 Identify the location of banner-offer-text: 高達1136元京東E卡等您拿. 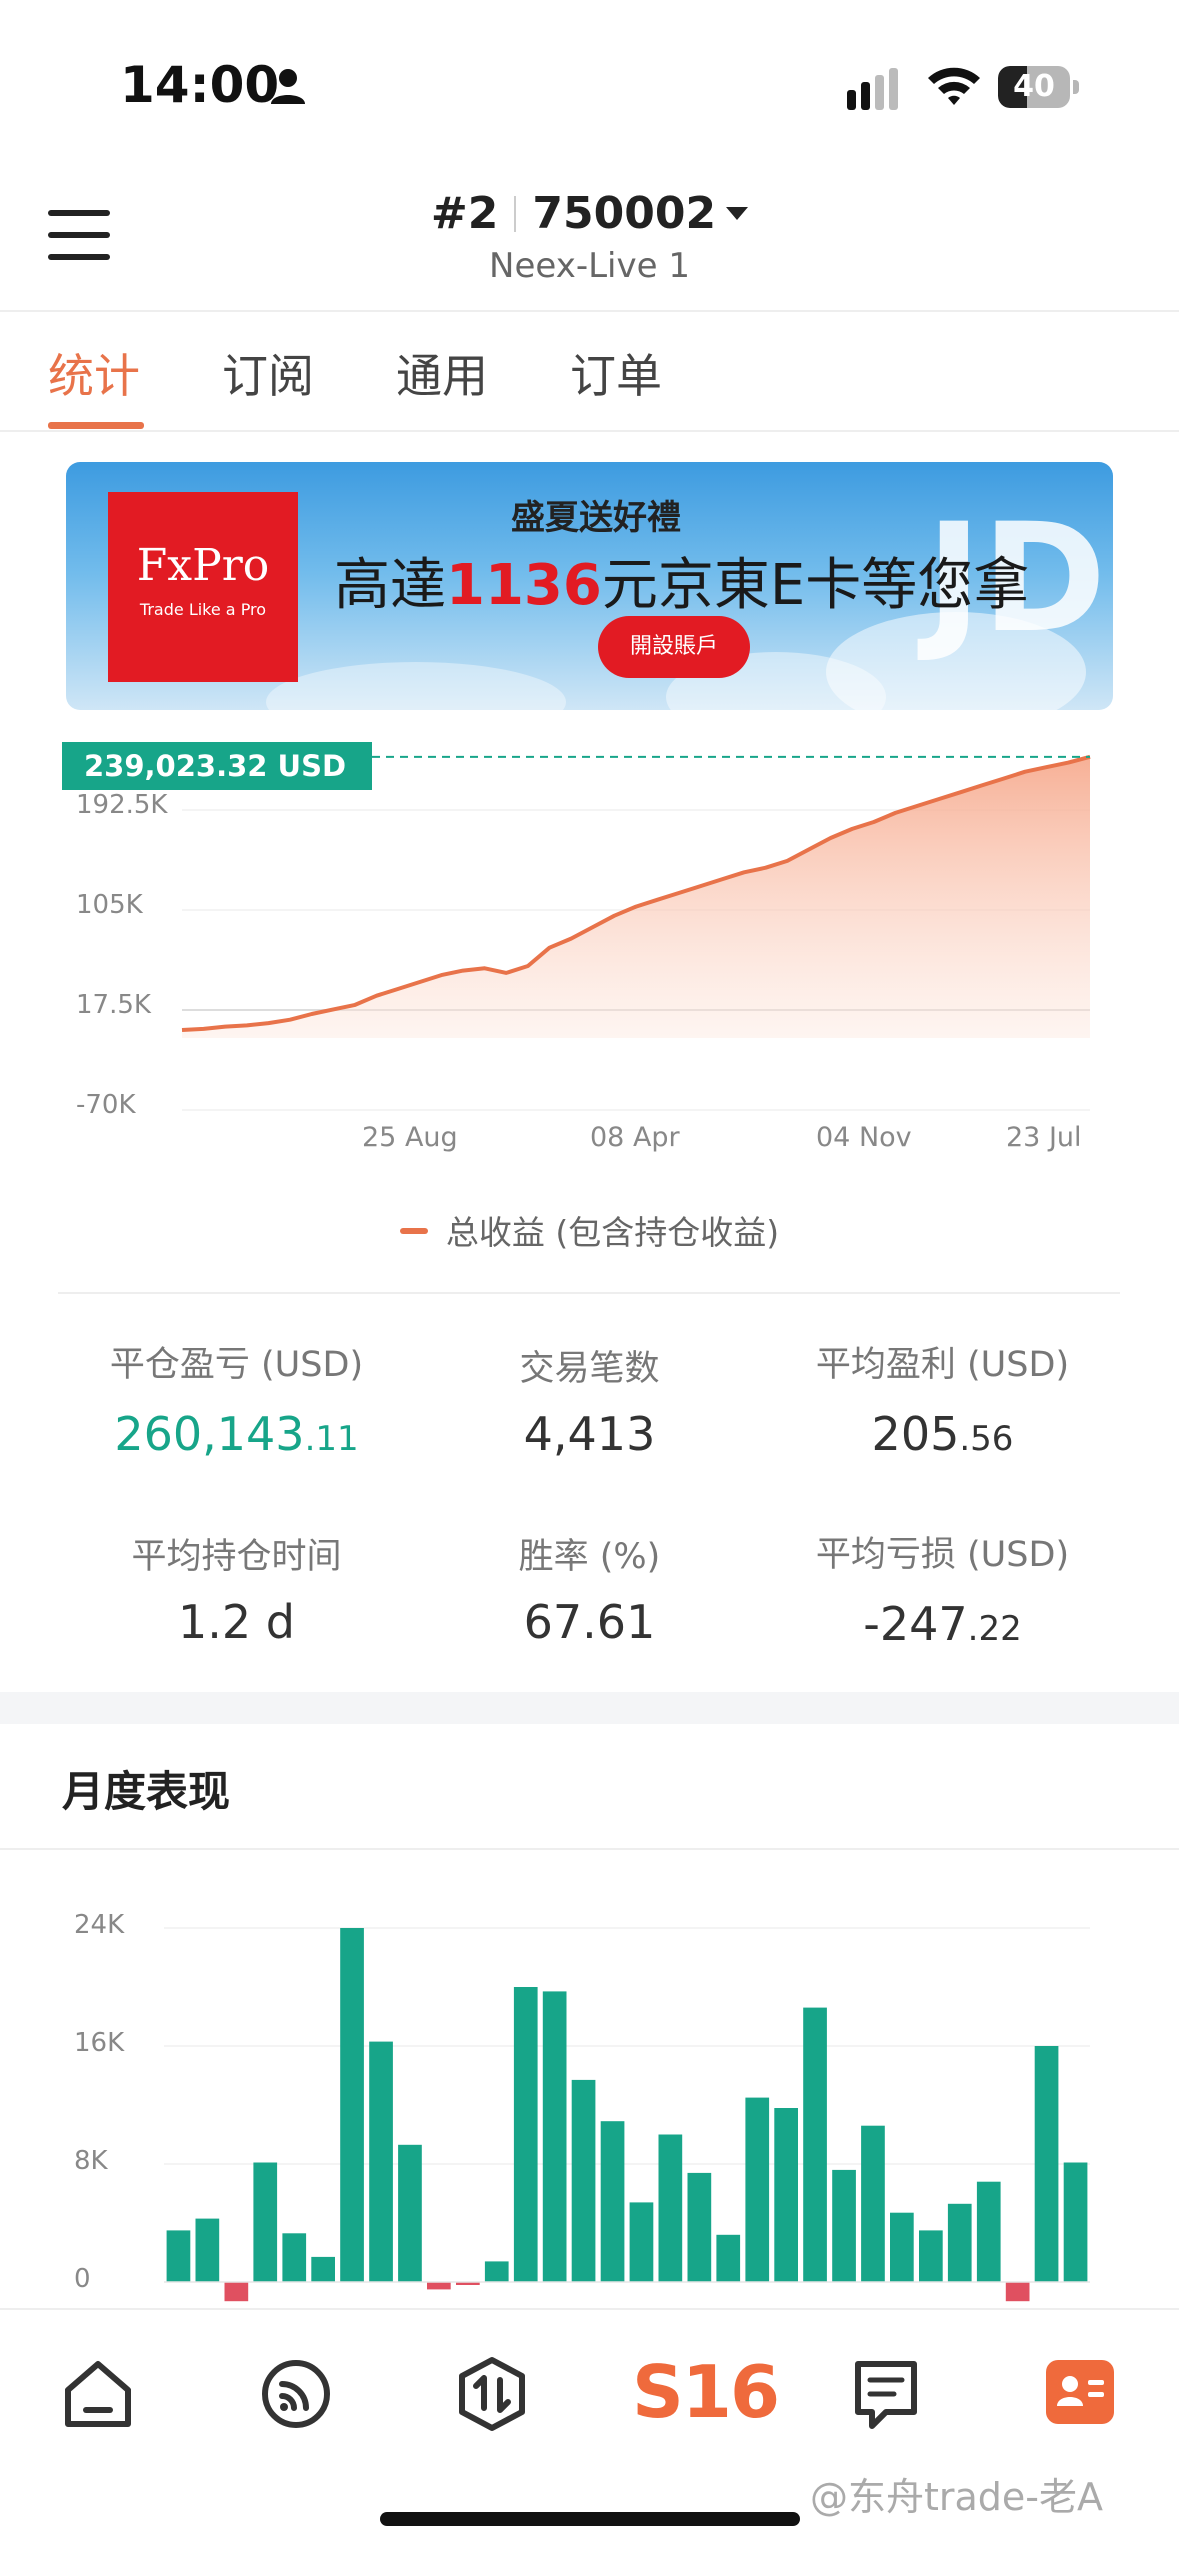
(682, 585).